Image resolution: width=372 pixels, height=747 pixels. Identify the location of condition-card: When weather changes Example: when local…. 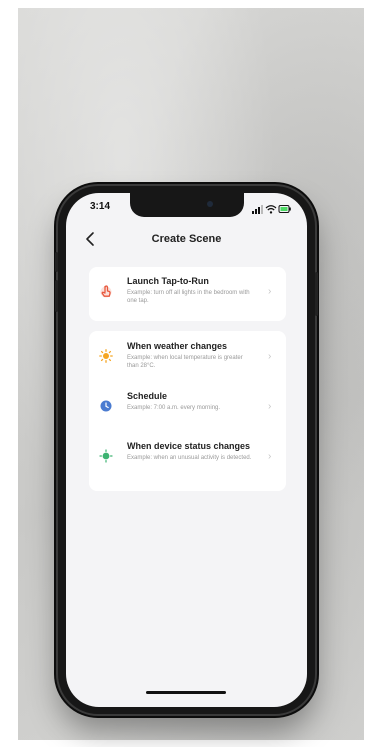
(187, 411).